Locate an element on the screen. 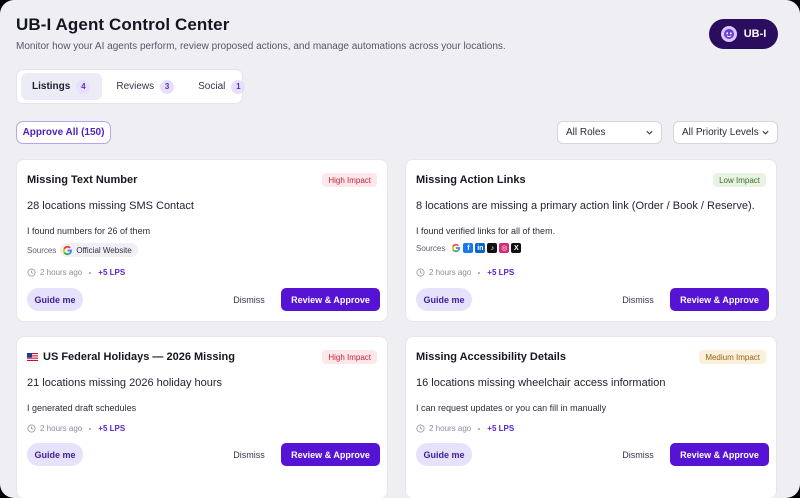  card-title: Missing Accessibility Details is located at coordinates (491, 357).